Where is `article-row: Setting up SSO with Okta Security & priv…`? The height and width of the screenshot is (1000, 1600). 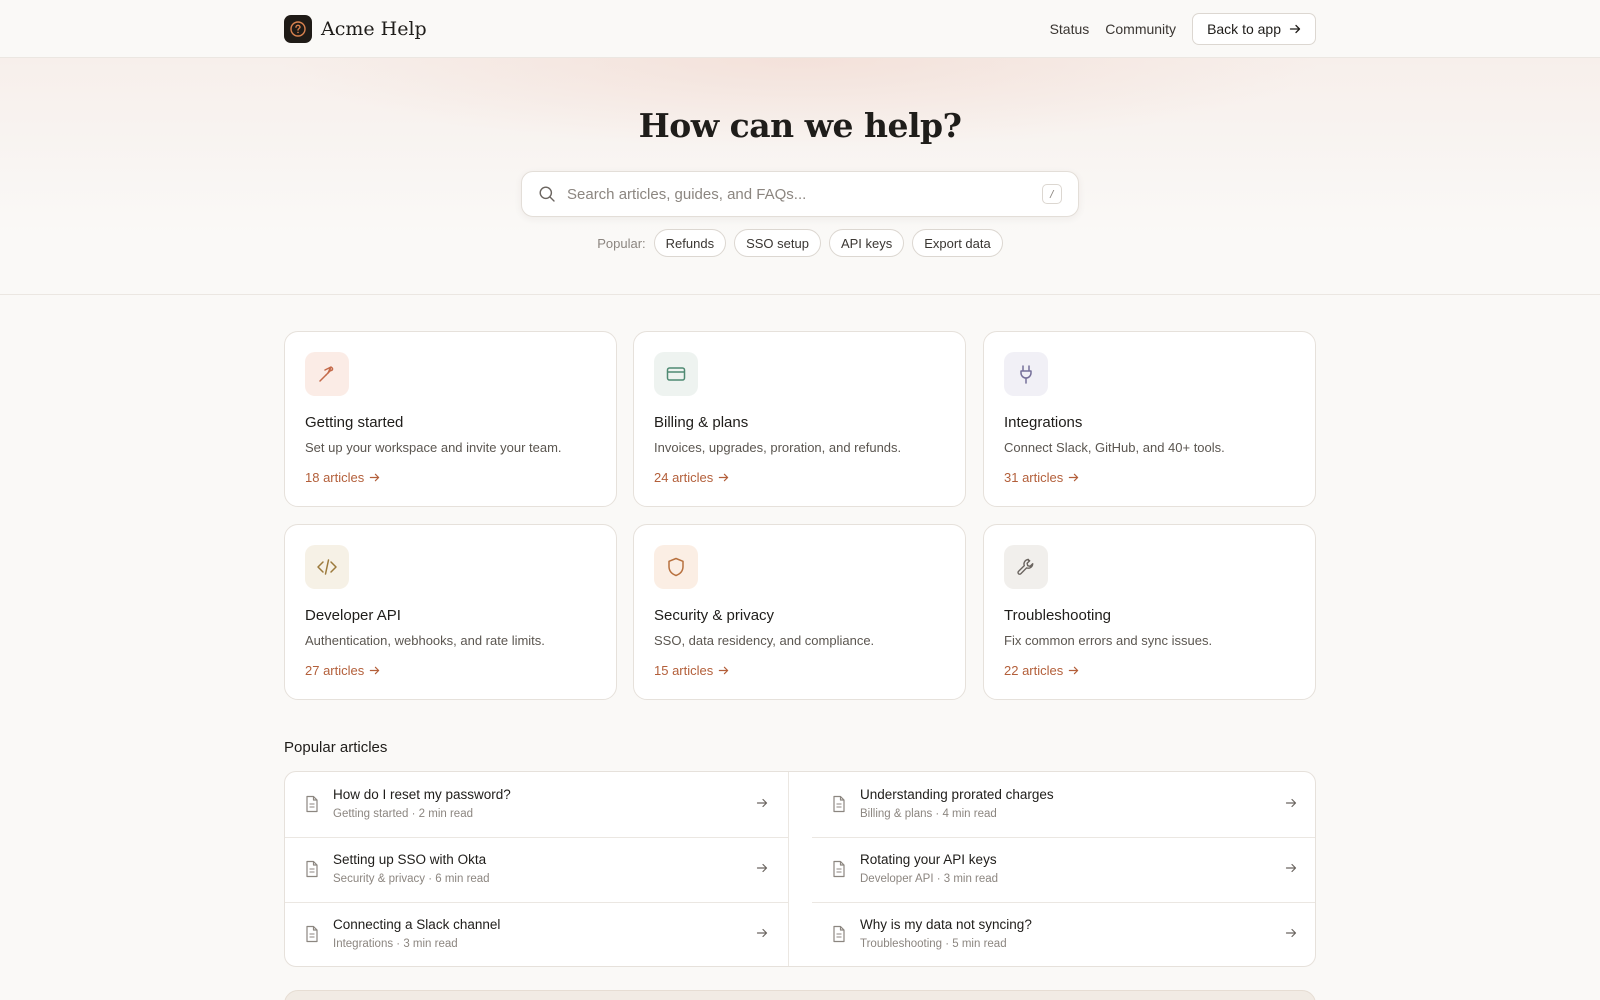 article-row: Setting up SSO with Okta Security & priv… is located at coordinates (536, 869).